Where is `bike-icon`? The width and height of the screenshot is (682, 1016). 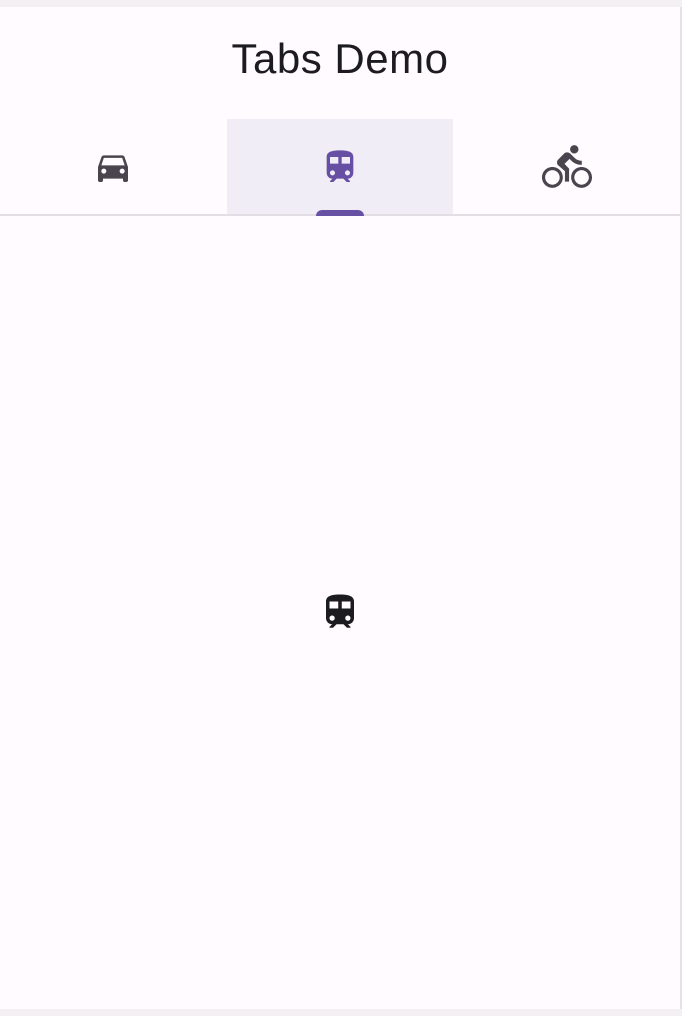
bike-icon is located at coordinates (566, 167).